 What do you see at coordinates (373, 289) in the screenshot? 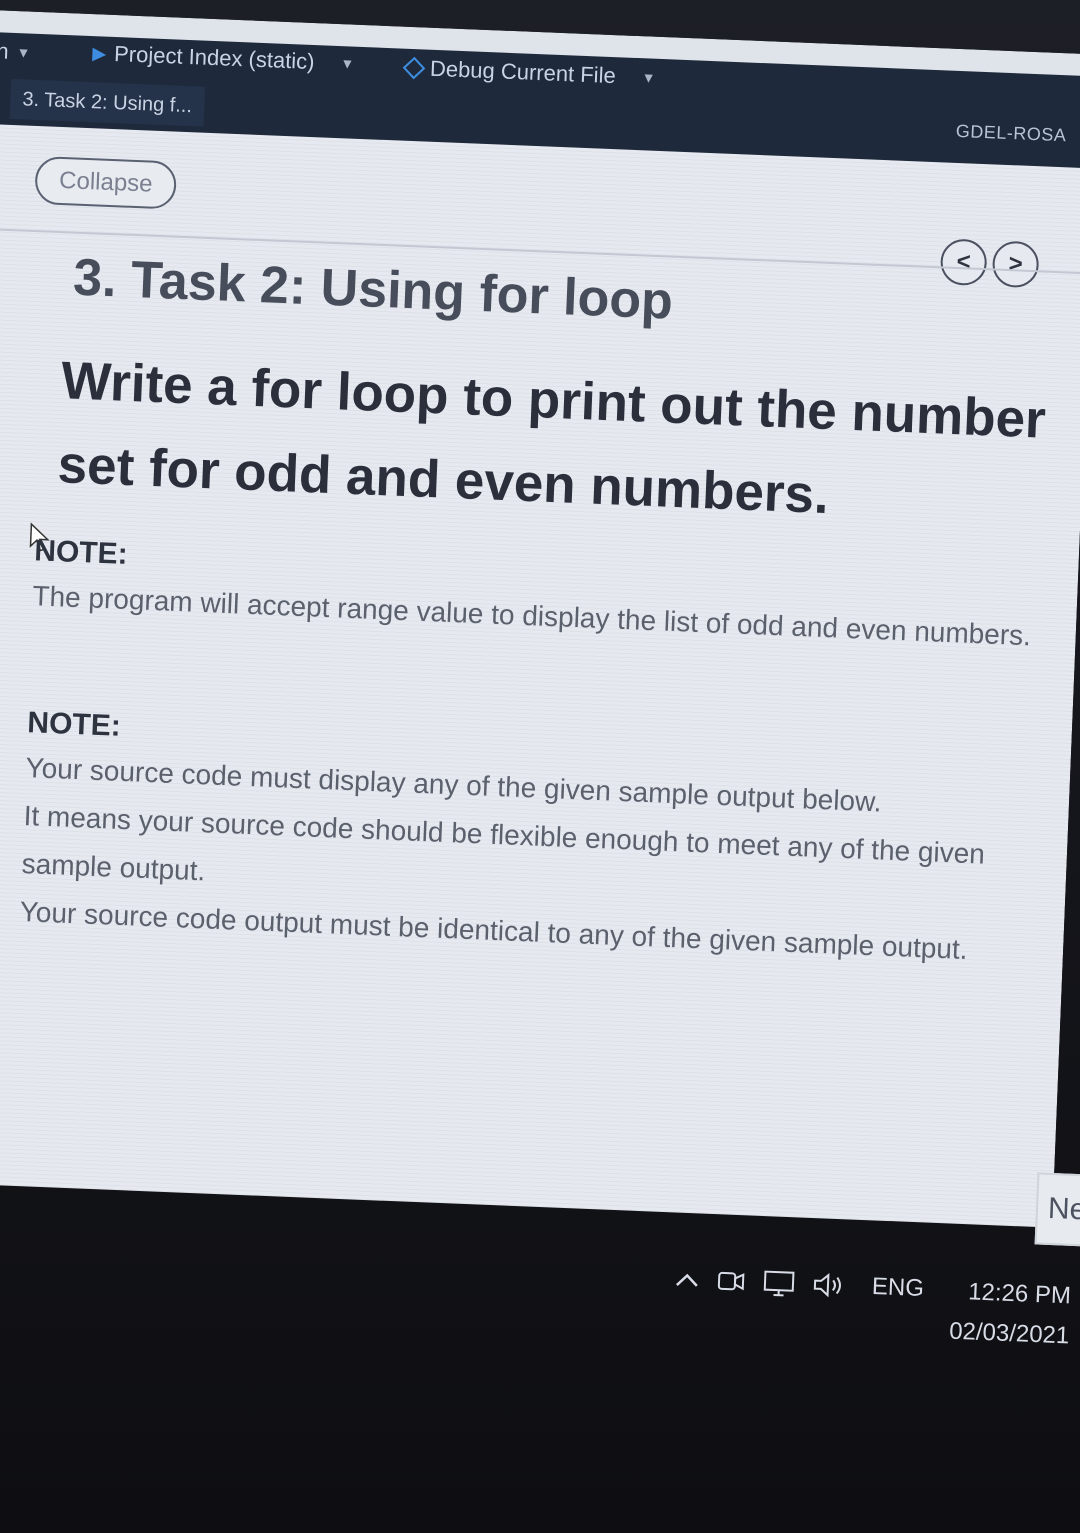
I see `page-title: 3. Task 2: Using for loop` at bounding box center [373, 289].